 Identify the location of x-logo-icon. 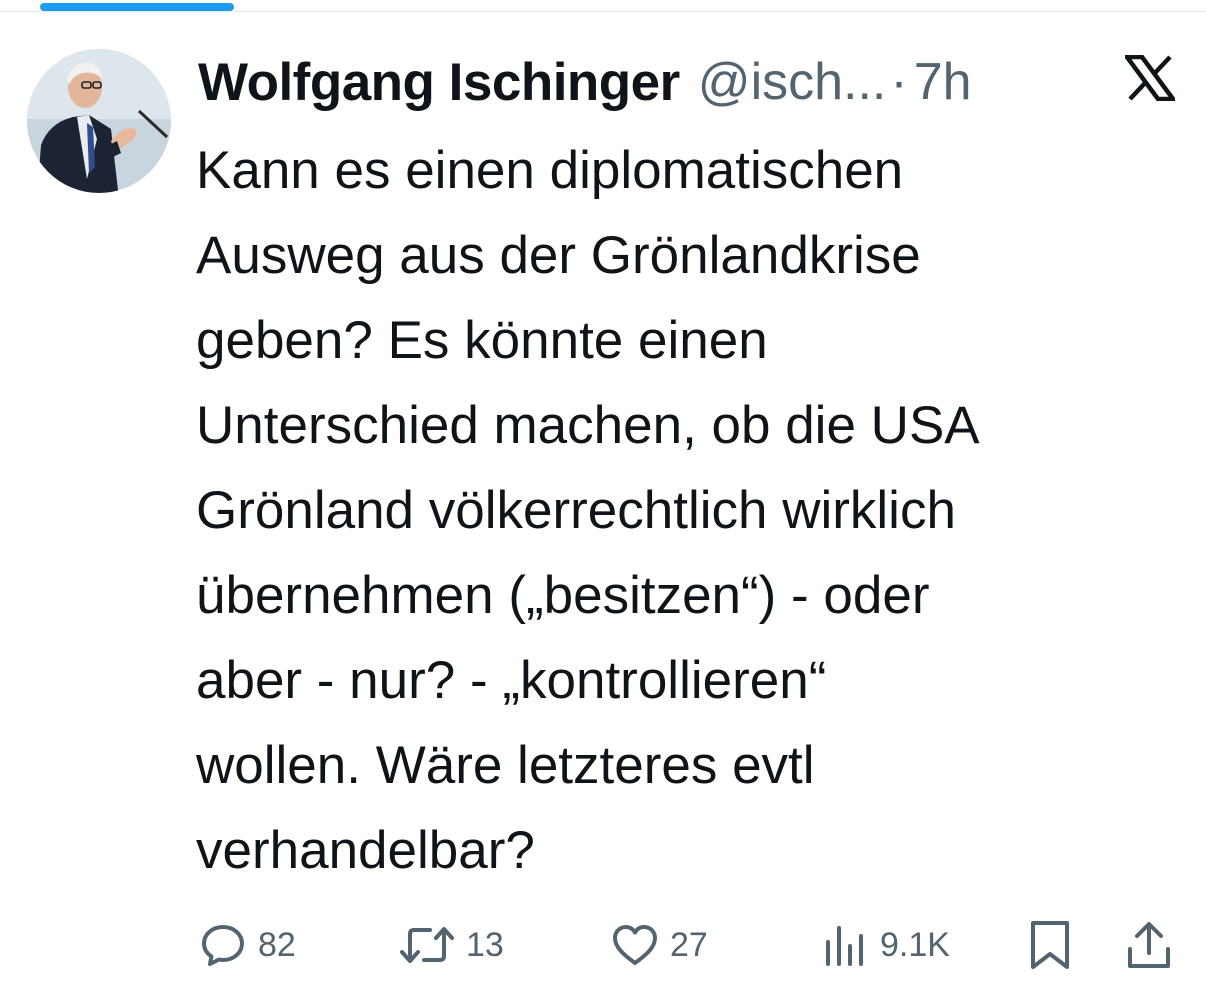
(1150, 78).